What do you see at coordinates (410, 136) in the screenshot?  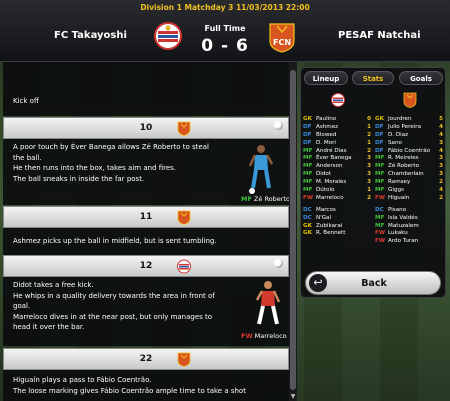 I see `player-row: DF D. Diaz 4` at bounding box center [410, 136].